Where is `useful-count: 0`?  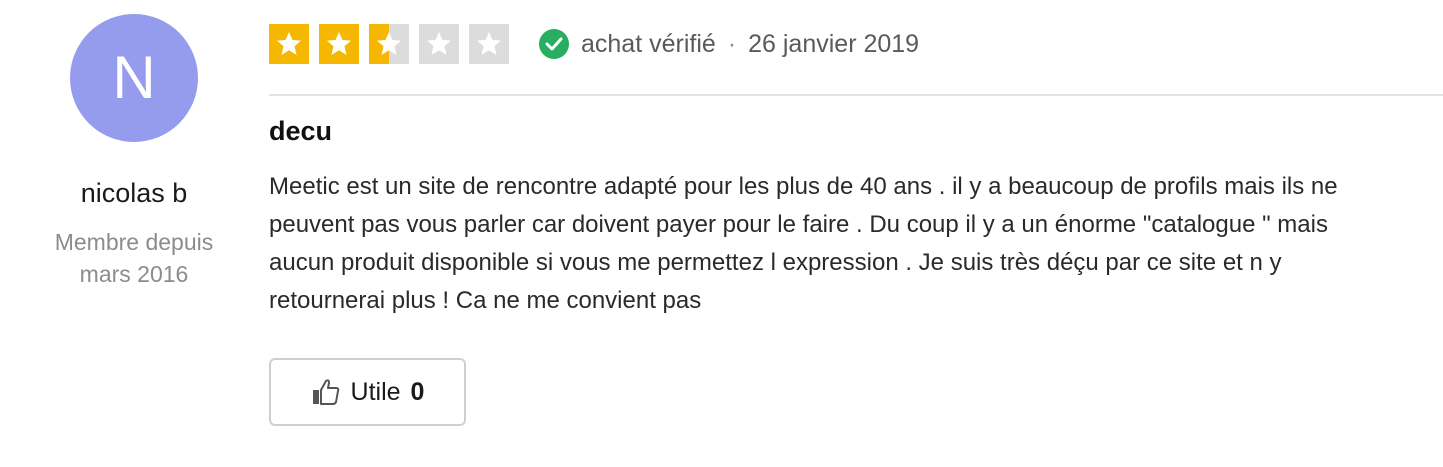
useful-count: 0 is located at coordinates (417, 391).